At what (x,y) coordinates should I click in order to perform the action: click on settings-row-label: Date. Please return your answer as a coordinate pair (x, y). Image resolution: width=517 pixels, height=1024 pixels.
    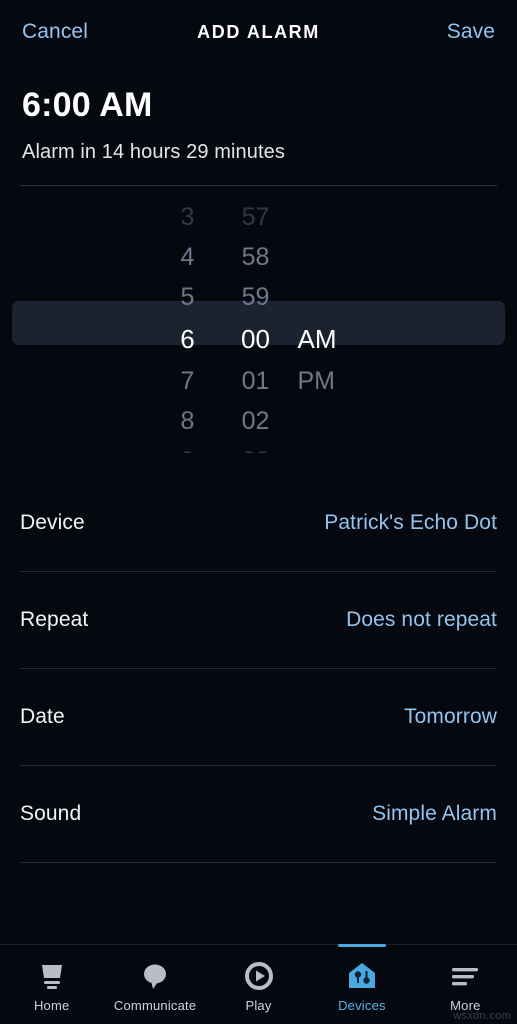
    Looking at the image, I should click on (42, 717).